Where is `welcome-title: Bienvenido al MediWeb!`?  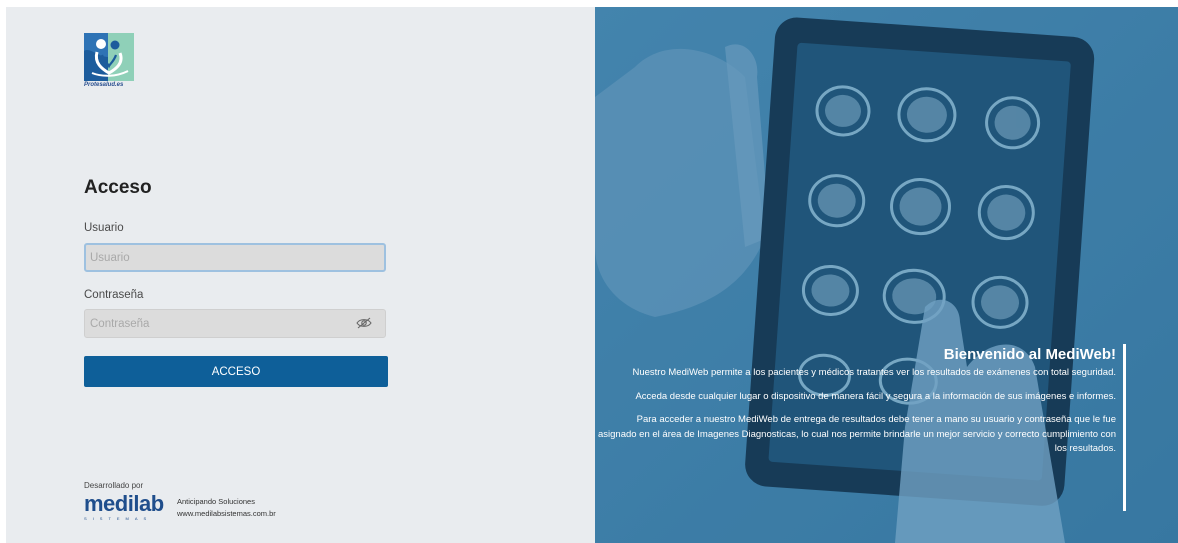 welcome-title: Bienvenido al MediWeb! is located at coordinates (1029, 354).